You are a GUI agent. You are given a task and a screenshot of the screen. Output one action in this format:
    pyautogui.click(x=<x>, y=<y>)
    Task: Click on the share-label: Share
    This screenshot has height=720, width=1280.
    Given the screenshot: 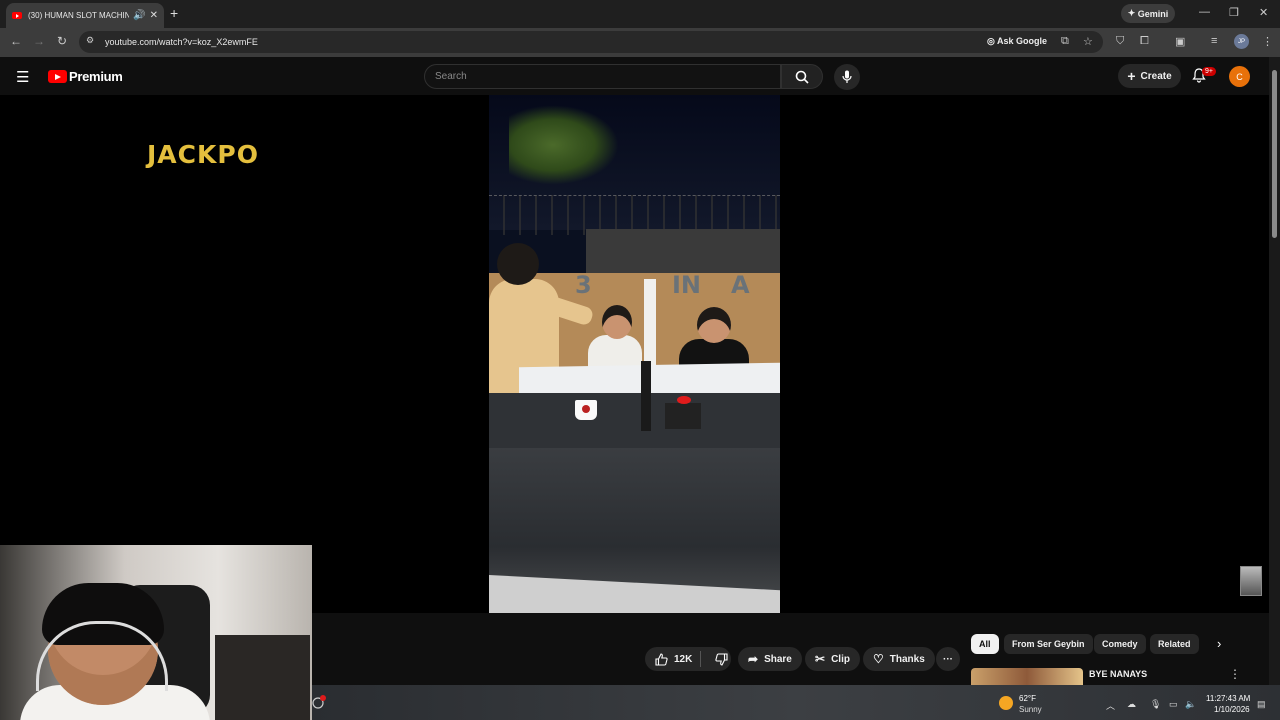 What is the action you would take?
    pyautogui.click(x=778, y=659)
    